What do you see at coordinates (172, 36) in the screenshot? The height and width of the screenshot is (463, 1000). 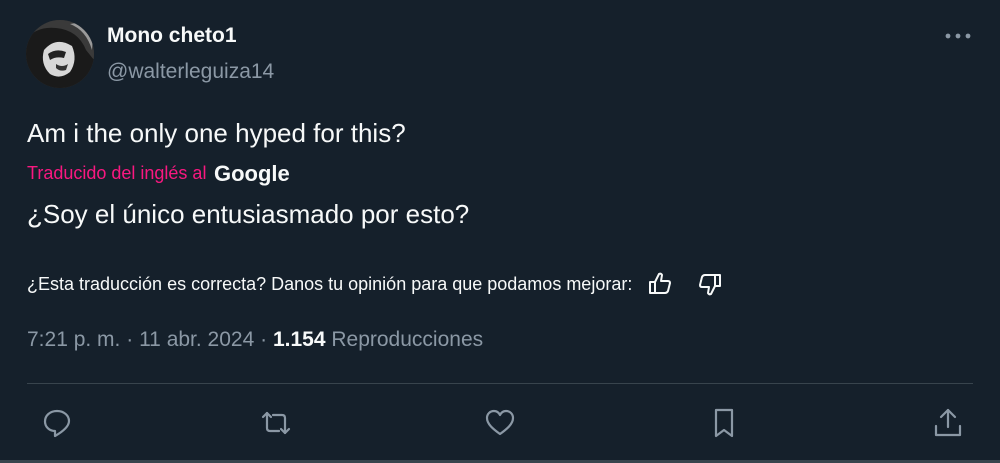 I see `author-display-name: Mono cheto1` at bounding box center [172, 36].